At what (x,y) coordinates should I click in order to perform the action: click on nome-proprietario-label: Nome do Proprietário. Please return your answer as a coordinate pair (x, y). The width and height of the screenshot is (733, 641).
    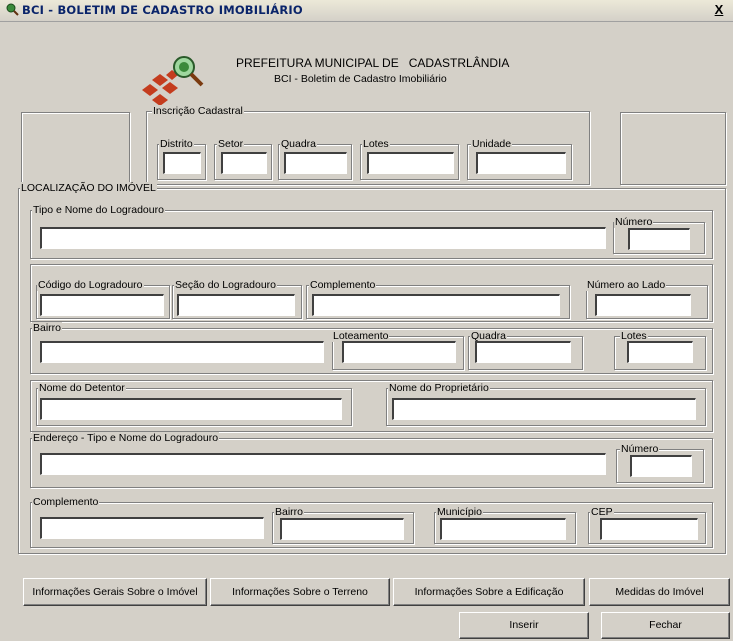
    Looking at the image, I should click on (439, 388).